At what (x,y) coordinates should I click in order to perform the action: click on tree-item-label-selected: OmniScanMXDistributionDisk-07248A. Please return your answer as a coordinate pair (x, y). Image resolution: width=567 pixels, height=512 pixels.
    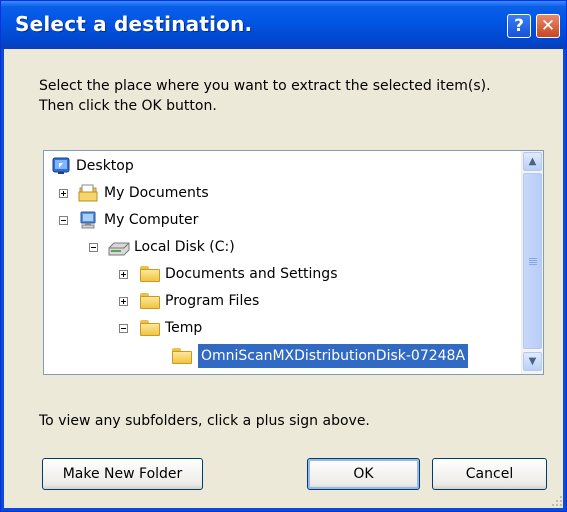
    Looking at the image, I should click on (333, 356).